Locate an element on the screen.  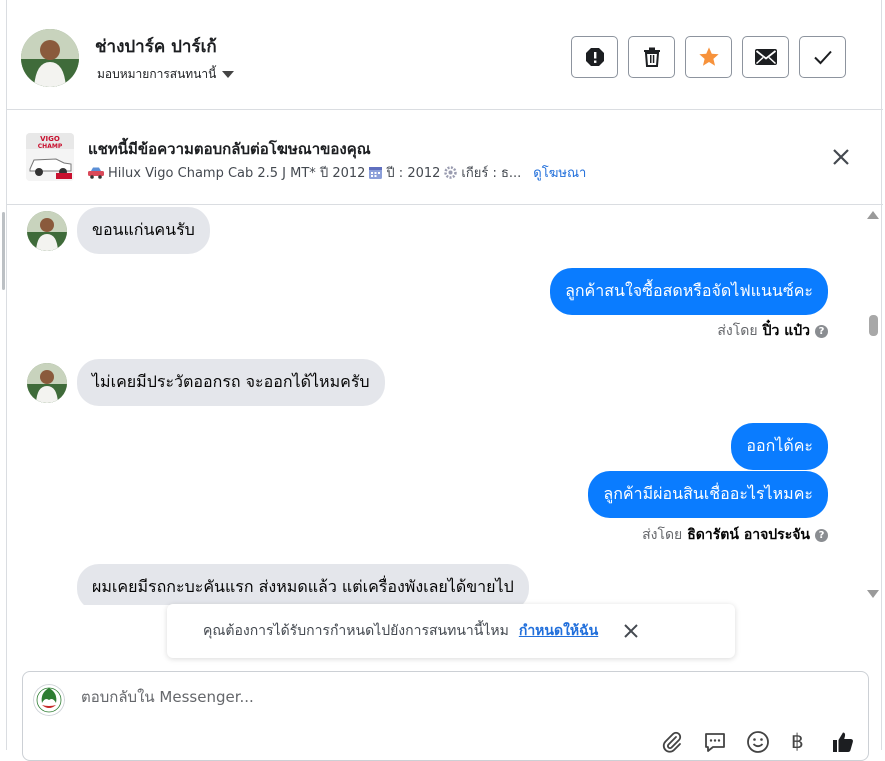
page-logo is located at coordinates (49, 700).